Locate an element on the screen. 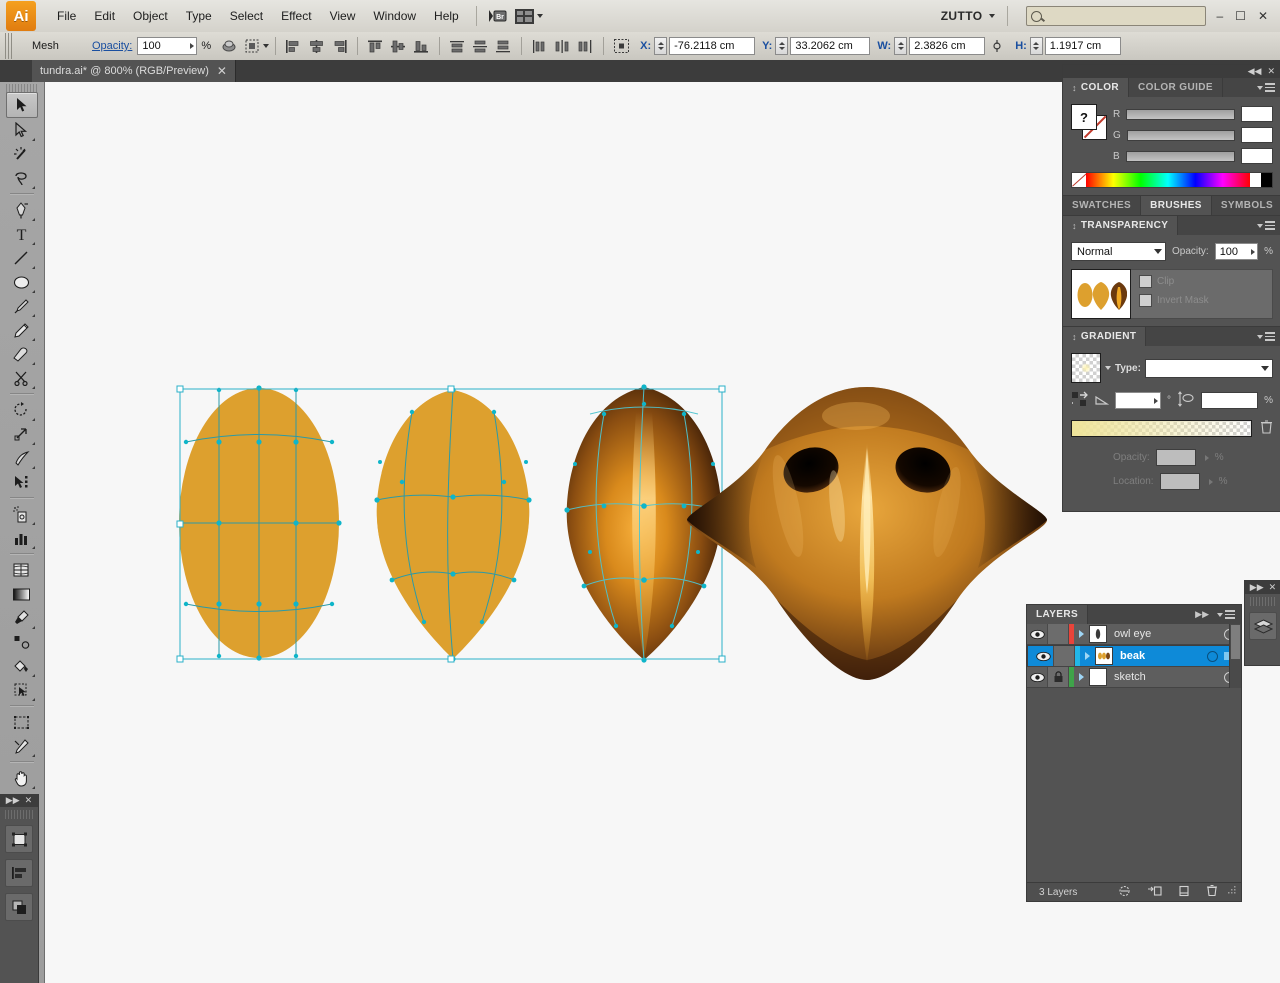 The image size is (1280, 983). layer-name: sketch is located at coordinates (1165, 677).